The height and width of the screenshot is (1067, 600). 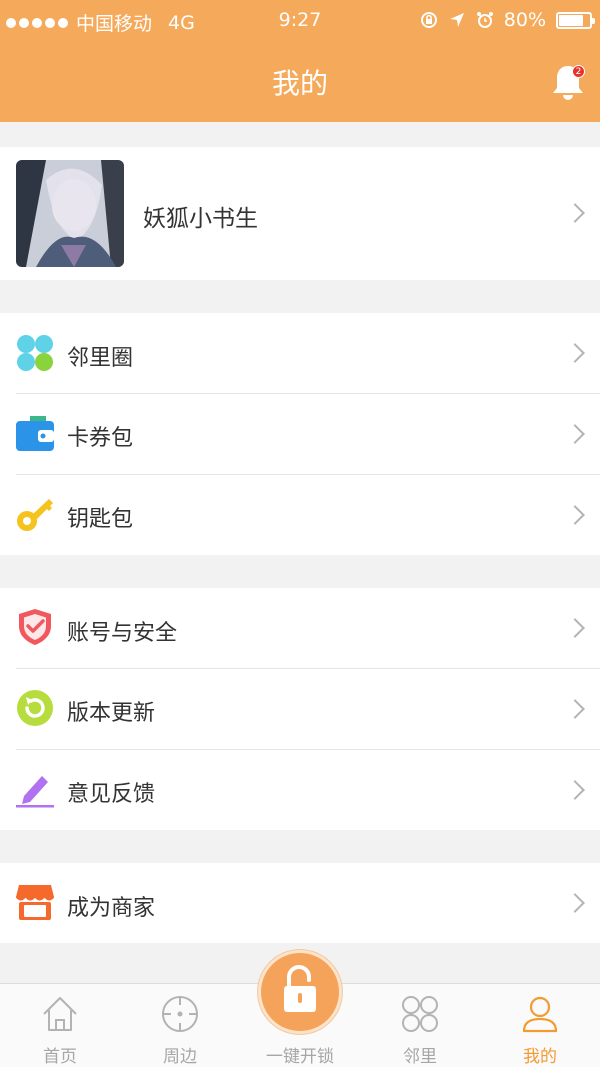 I want to click on avatar, so click(x=70, y=213).